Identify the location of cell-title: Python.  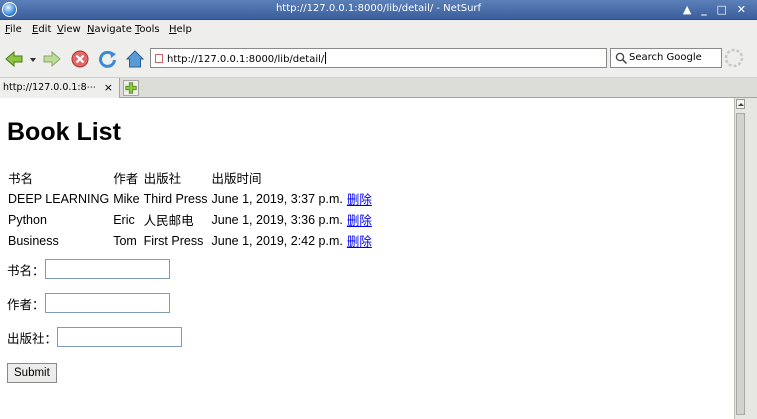
(27, 219).